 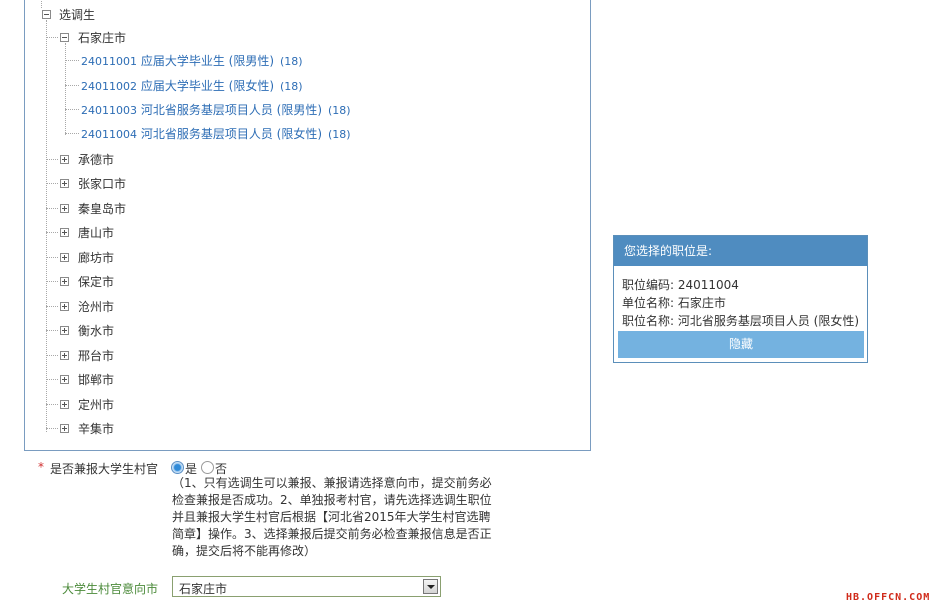 What do you see at coordinates (96, 258) in the screenshot?
I see `tree-city-label: 廊坊市` at bounding box center [96, 258].